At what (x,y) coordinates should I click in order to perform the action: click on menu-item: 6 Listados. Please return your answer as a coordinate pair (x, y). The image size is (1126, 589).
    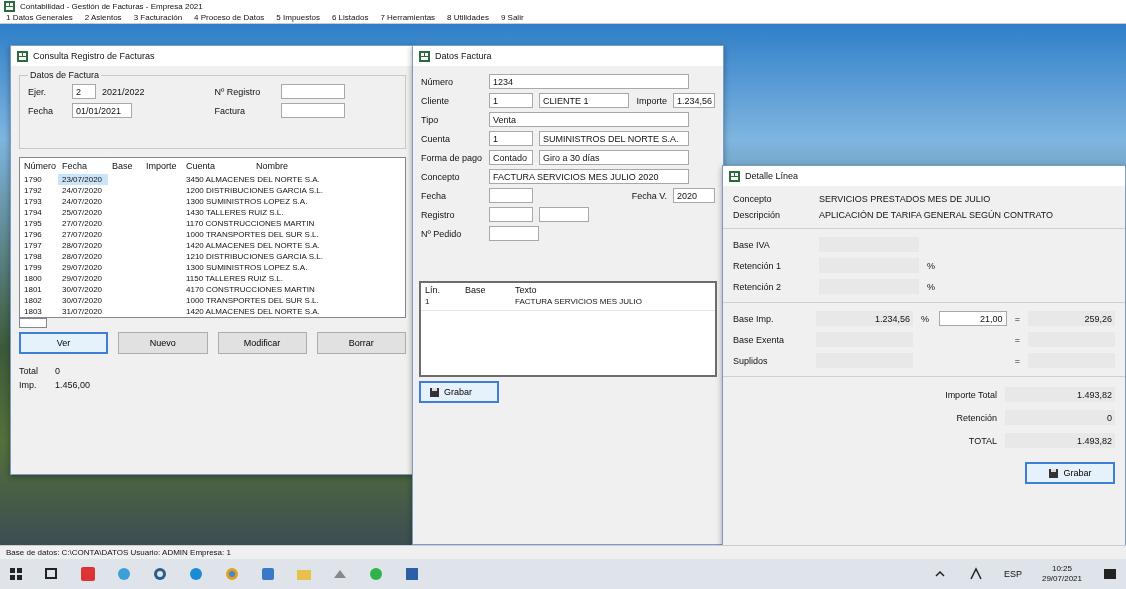
    Looking at the image, I should click on (350, 17).